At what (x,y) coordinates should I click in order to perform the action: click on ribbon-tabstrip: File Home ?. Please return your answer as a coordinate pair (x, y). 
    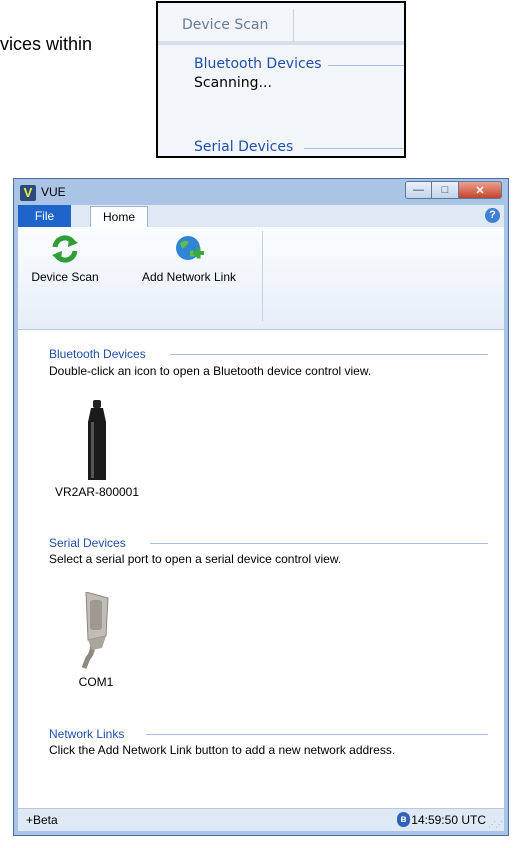
    Looking at the image, I should click on (261, 216).